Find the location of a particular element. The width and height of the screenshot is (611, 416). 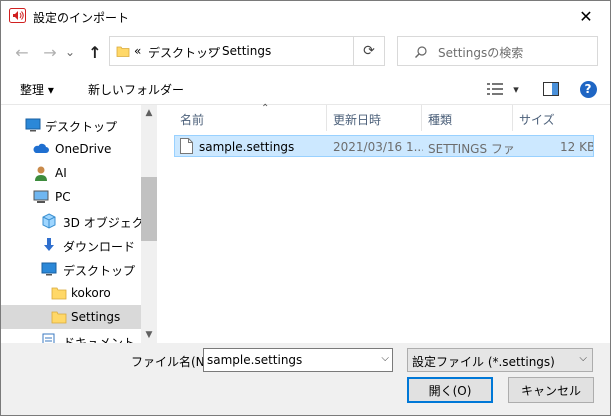

help-glyph: ? is located at coordinates (588, 89).